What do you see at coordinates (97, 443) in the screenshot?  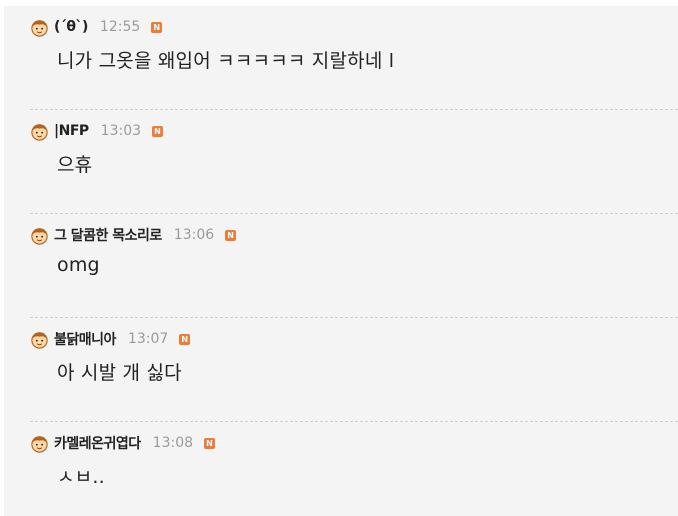 I see `comment-nickname: 카멜레온귀엽다` at bounding box center [97, 443].